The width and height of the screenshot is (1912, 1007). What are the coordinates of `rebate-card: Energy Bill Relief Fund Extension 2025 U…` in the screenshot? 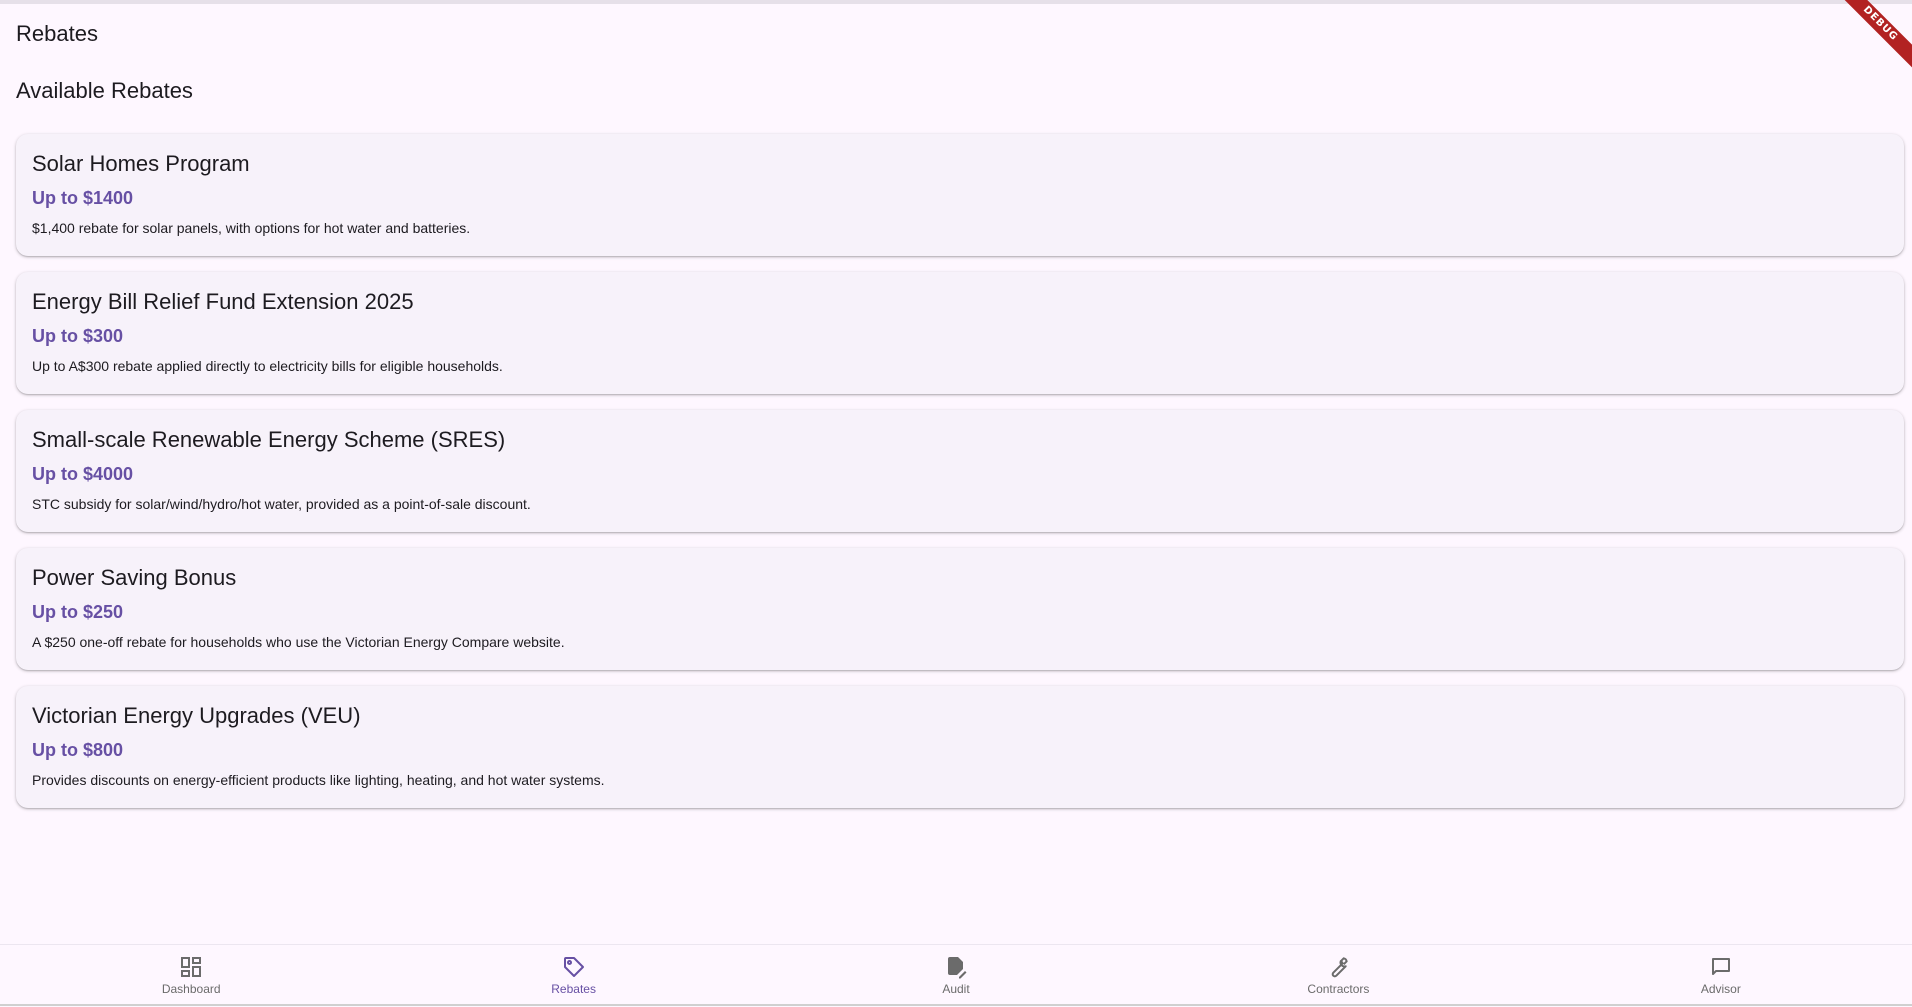 It's located at (960, 333).